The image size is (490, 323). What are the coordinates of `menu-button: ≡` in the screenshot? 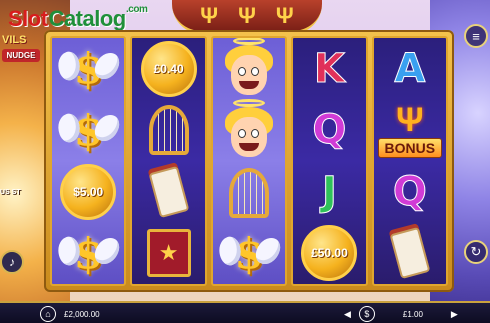 It's located at (476, 36).